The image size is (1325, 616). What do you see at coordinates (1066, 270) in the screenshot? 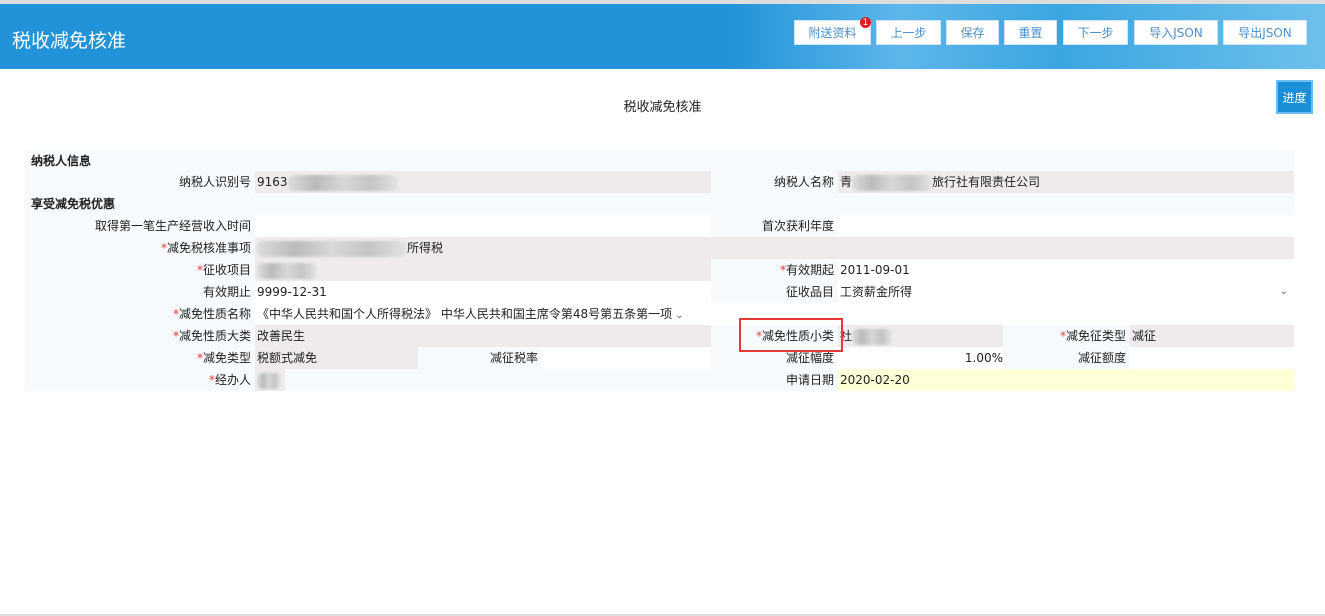
I see `valid-from-field: 2011-09-01` at bounding box center [1066, 270].